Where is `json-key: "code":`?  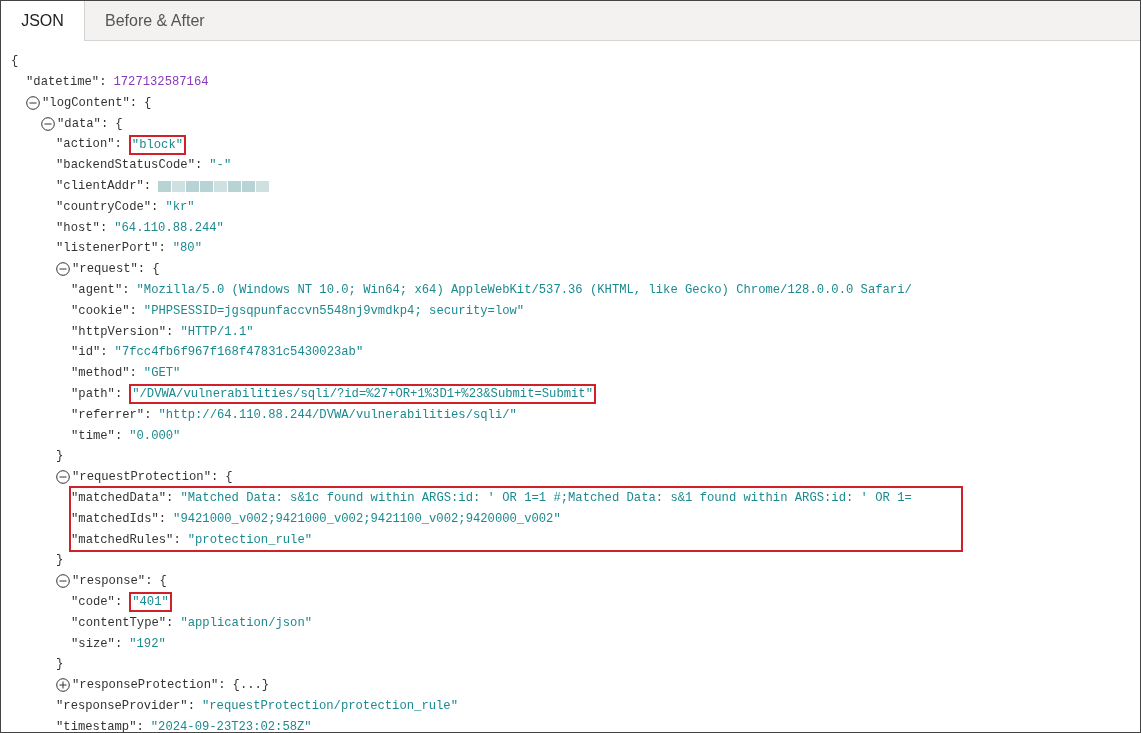 json-key: "code": is located at coordinates (97, 602).